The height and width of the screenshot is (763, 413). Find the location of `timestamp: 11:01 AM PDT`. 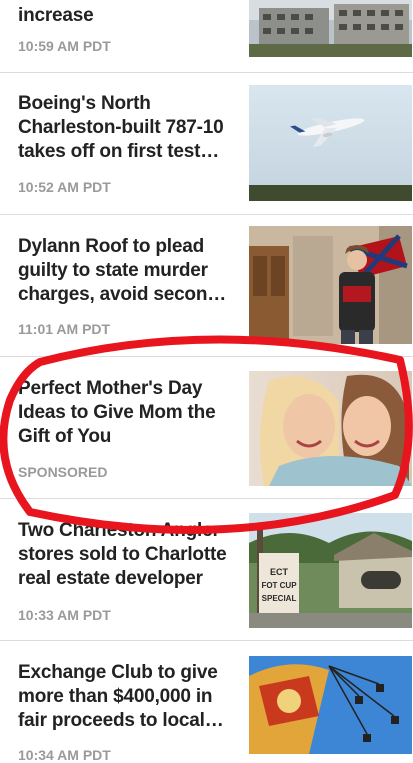

timestamp: 11:01 AM PDT is located at coordinates (64, 329).